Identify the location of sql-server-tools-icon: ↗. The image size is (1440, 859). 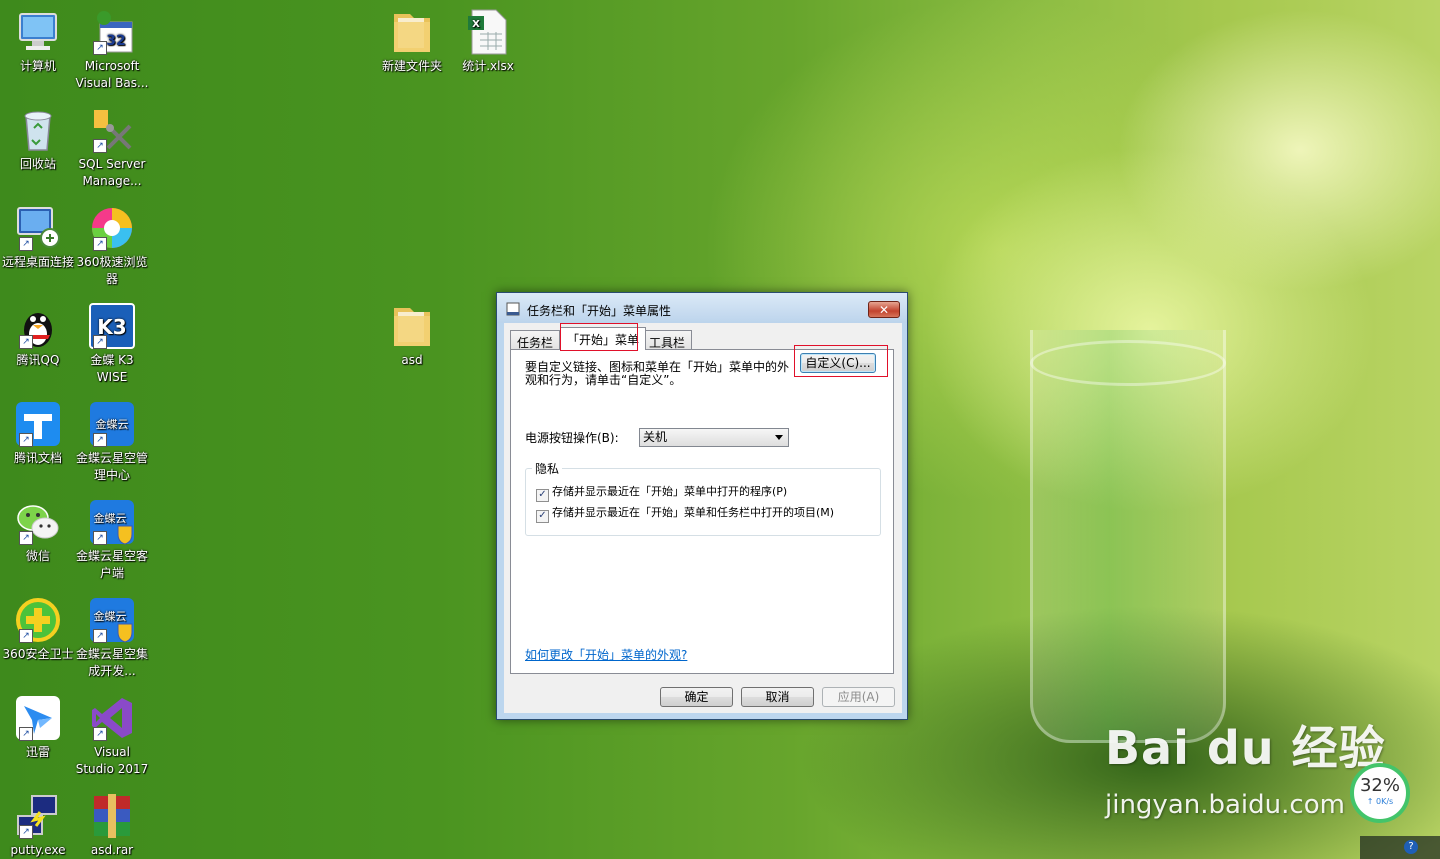
(112, 130).